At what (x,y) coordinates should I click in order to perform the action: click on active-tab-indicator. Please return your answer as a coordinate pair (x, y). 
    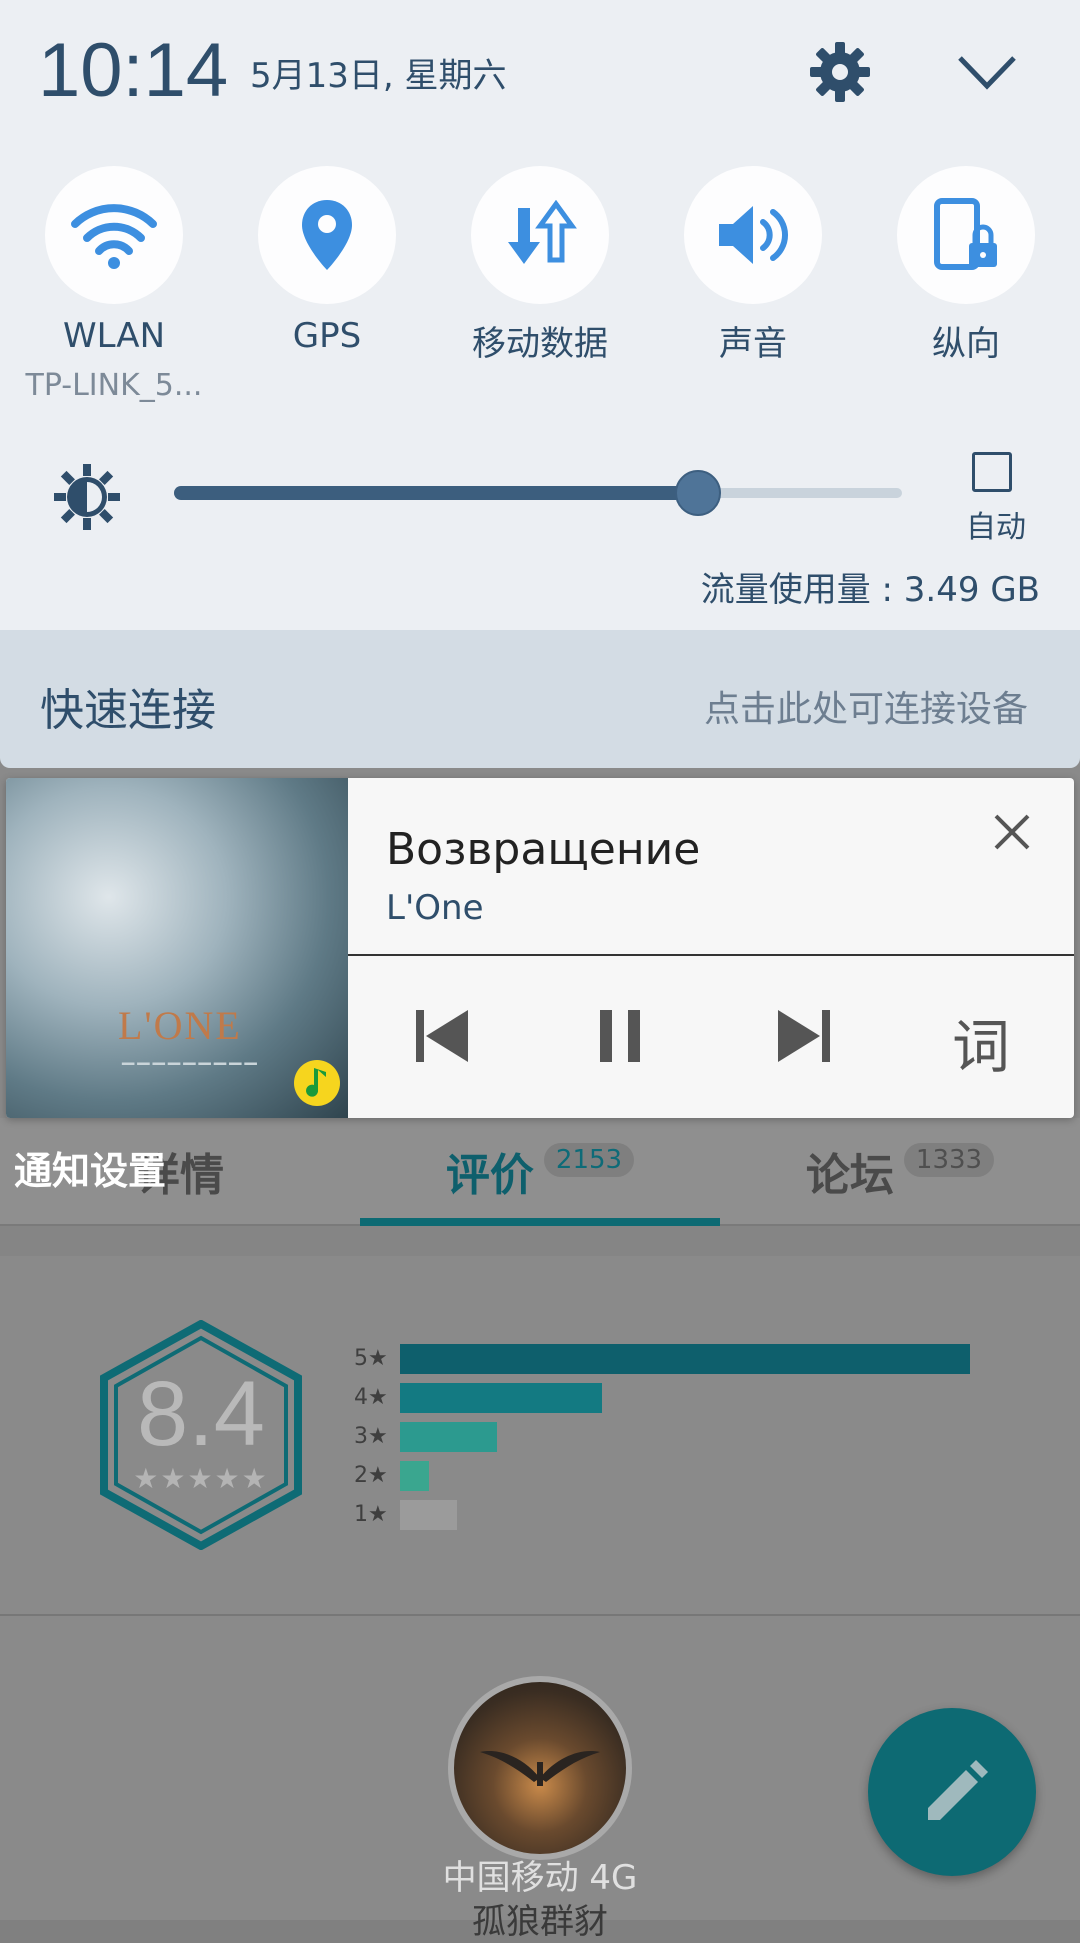
    Looking at the image, I should click on (540, 1222).